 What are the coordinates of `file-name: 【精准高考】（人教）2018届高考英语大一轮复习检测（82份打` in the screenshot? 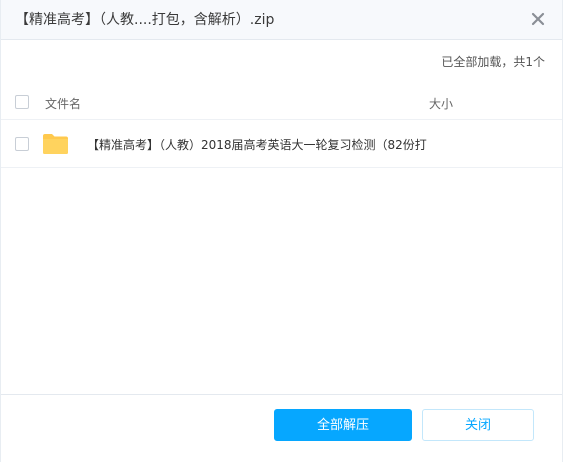 It's located at (257, 145).